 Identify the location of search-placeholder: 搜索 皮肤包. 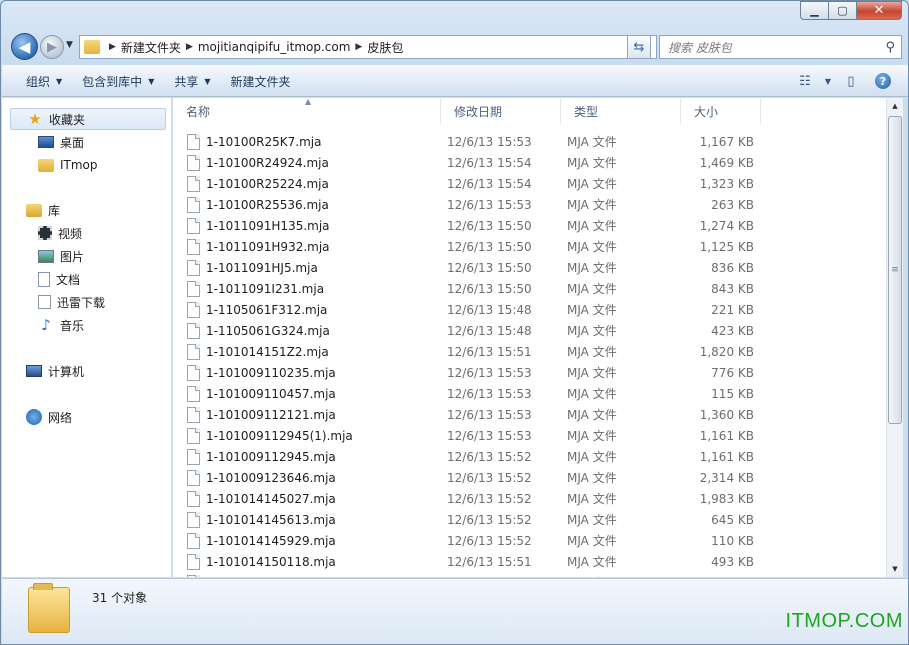
(700, 47).